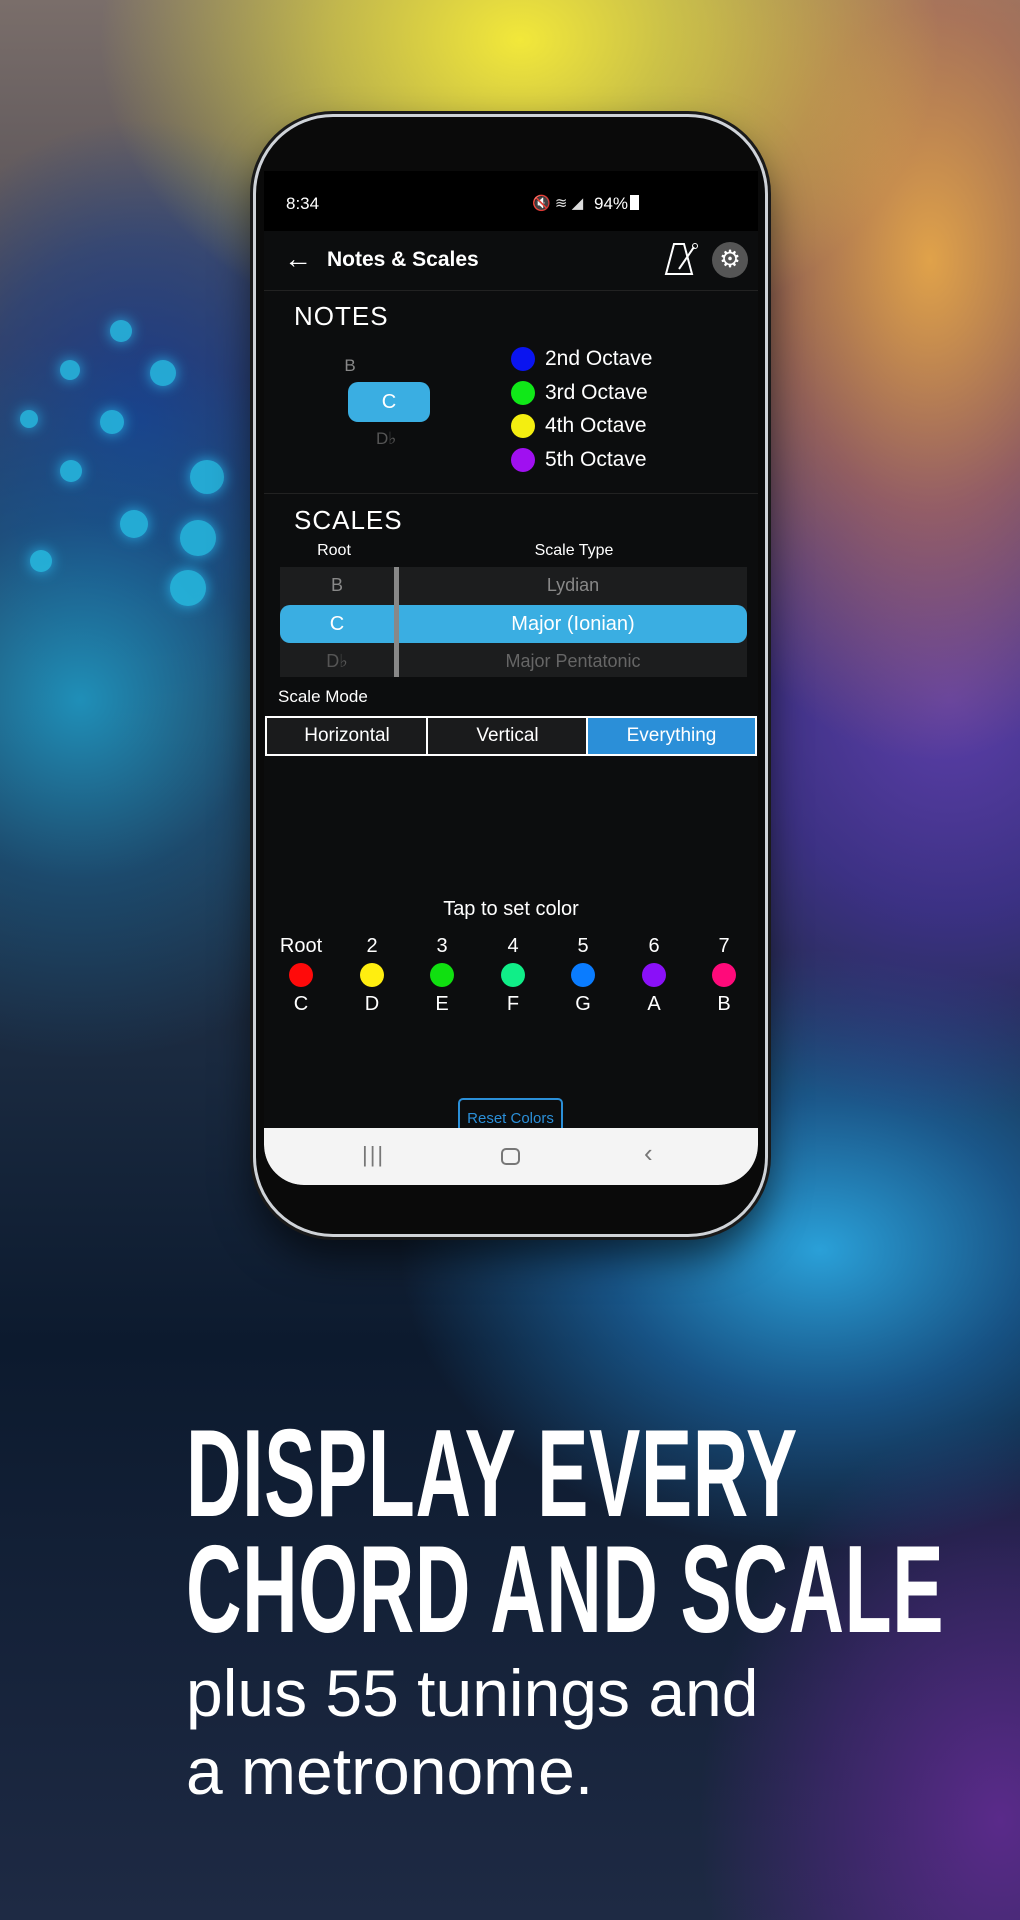 This screenshot has width=1020, height=1920. Describe the element at coordinates (583, 946) in the screenshot. I see `degree-label: 5` at that location.